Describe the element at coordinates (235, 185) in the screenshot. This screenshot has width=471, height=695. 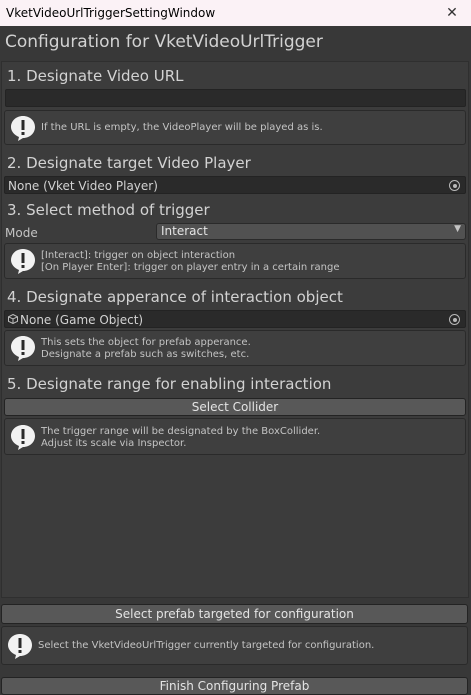
I see `video-player-field: None (Vket Video Player)` at that location.